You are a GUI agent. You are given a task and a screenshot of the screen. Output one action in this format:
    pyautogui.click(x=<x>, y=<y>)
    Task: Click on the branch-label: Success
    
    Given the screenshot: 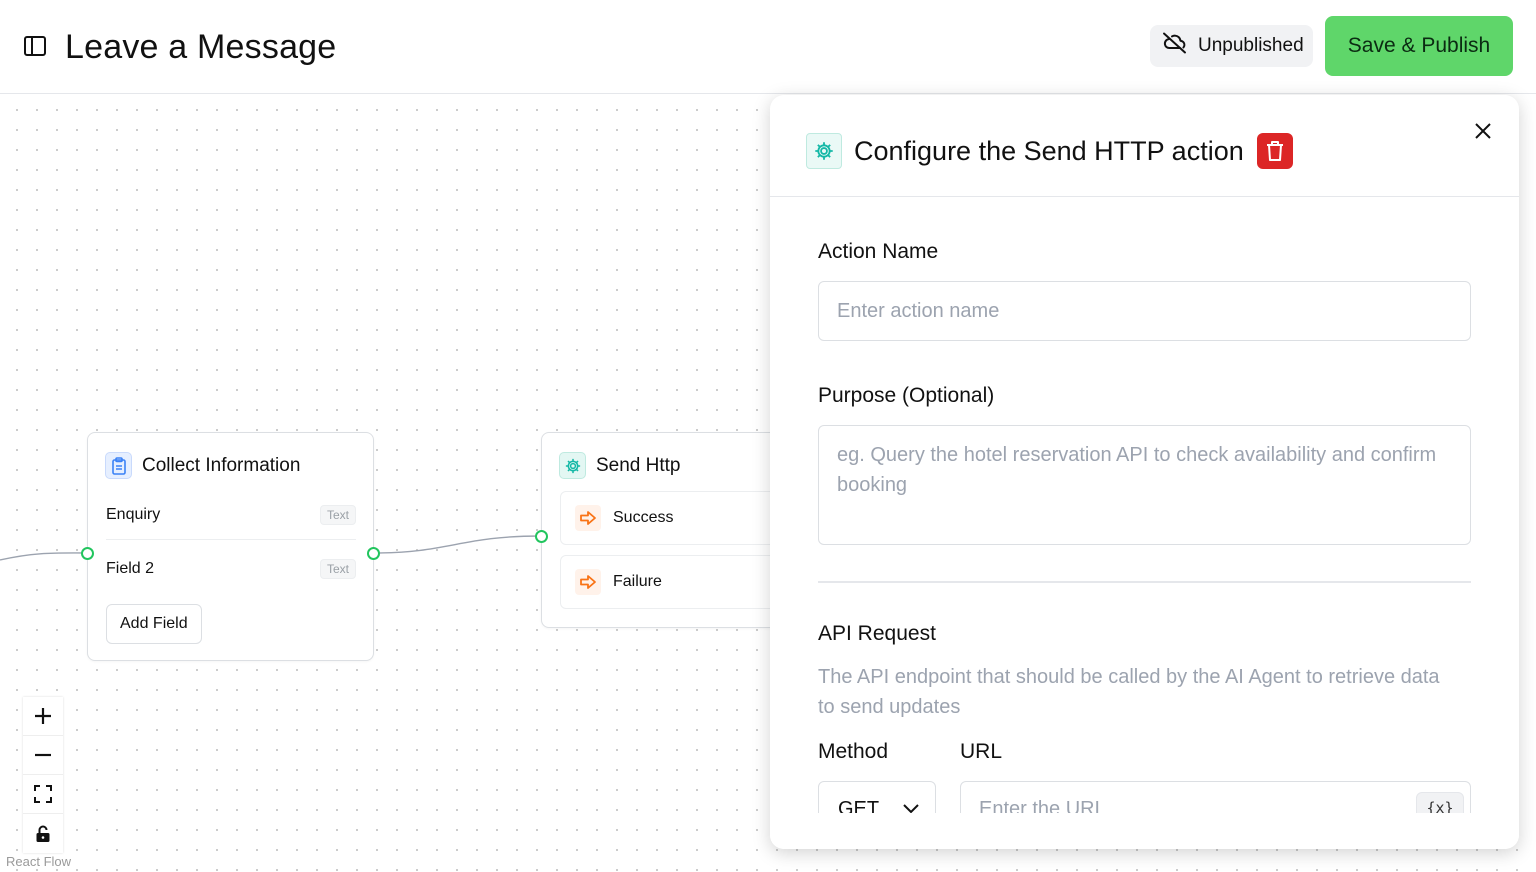 What is the action you would take?
    pyautogui.click(x=643, y=517)
    